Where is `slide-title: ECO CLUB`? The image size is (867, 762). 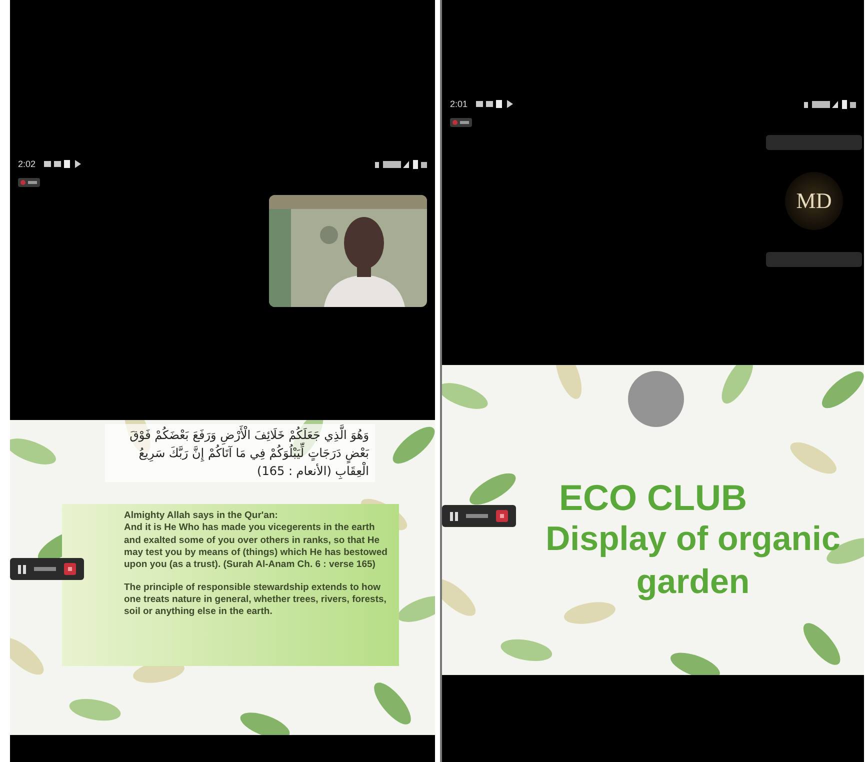
slide-title: ECO CLUB is located at coordinates (653, 497).